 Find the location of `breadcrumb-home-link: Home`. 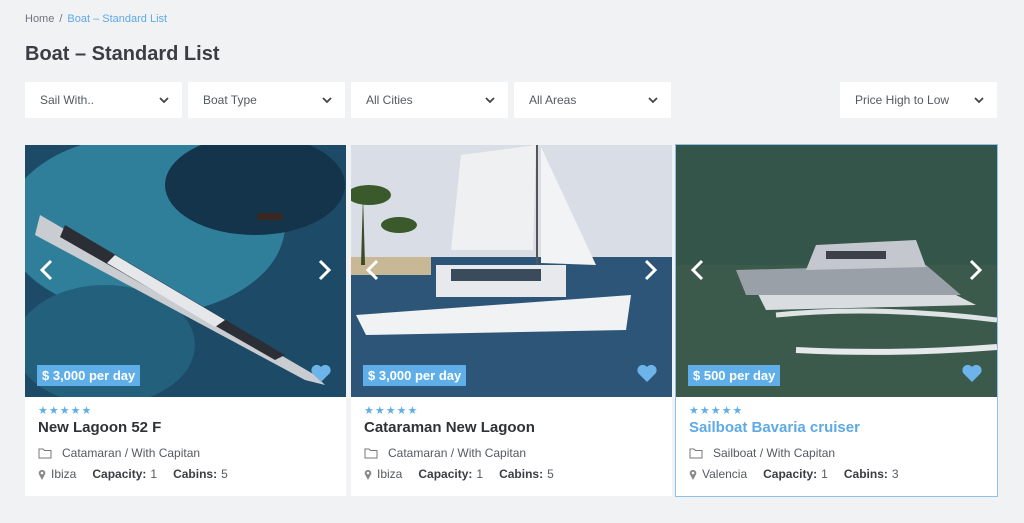

breadcrumb-home-link: Home is located at coordinates (39, 19).